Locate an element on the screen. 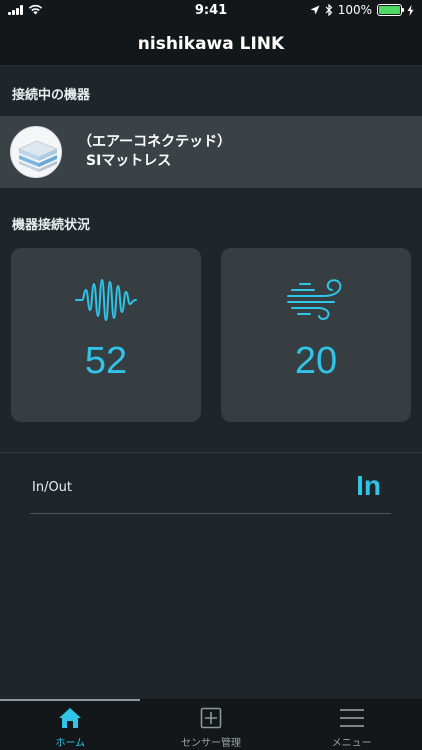  device-name-line1: （エアーコネクテッド） is located at coordinates (155, 142).